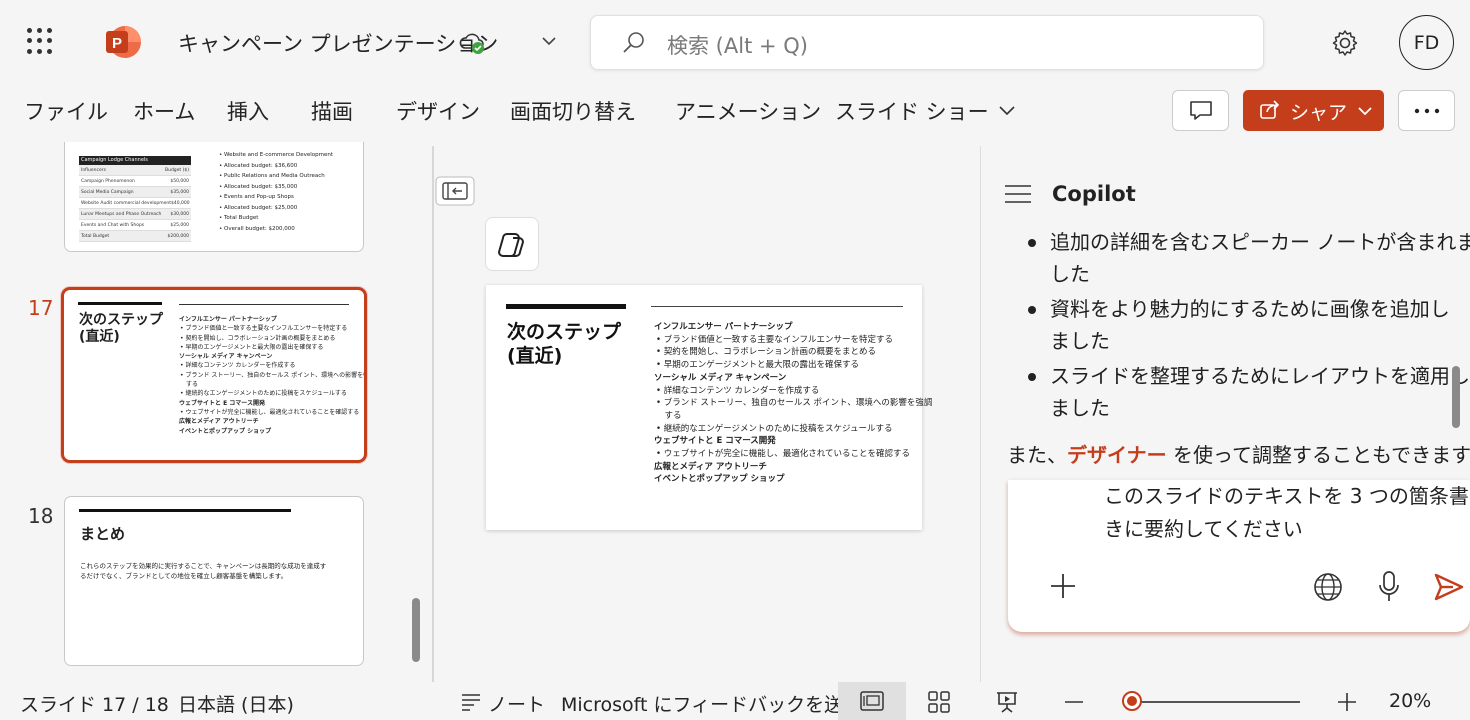 The width and height of the screenshot is (1470, 720). What do you see at coordinates (1200, 110) in the screenshot?
I see `comments-button` at bounding box center [1200, 110].